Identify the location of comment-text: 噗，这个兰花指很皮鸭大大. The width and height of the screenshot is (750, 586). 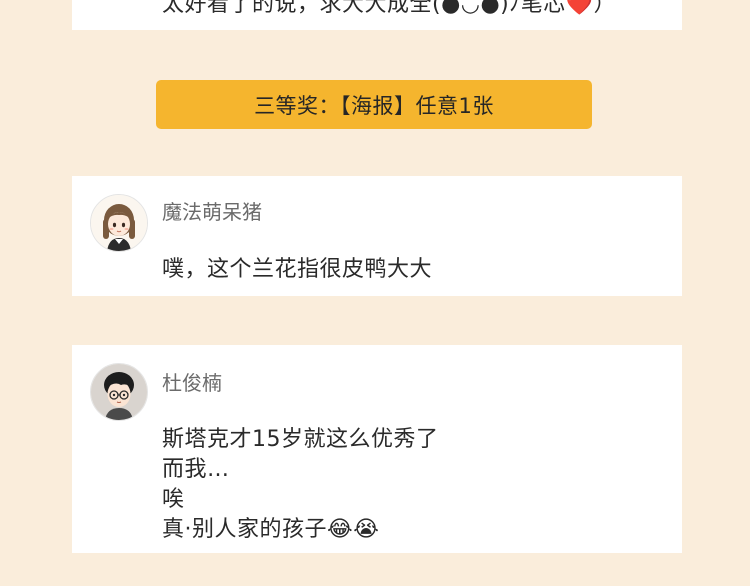
(297, 269).